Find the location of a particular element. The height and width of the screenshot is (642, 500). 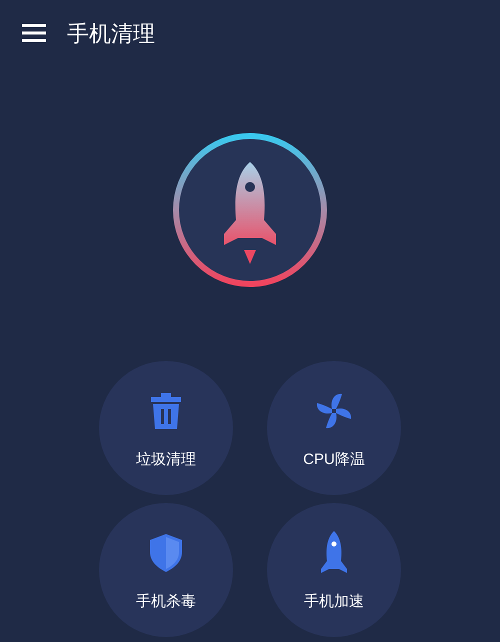

feature-button: 手机加速 is located at coordinates (334, 570).